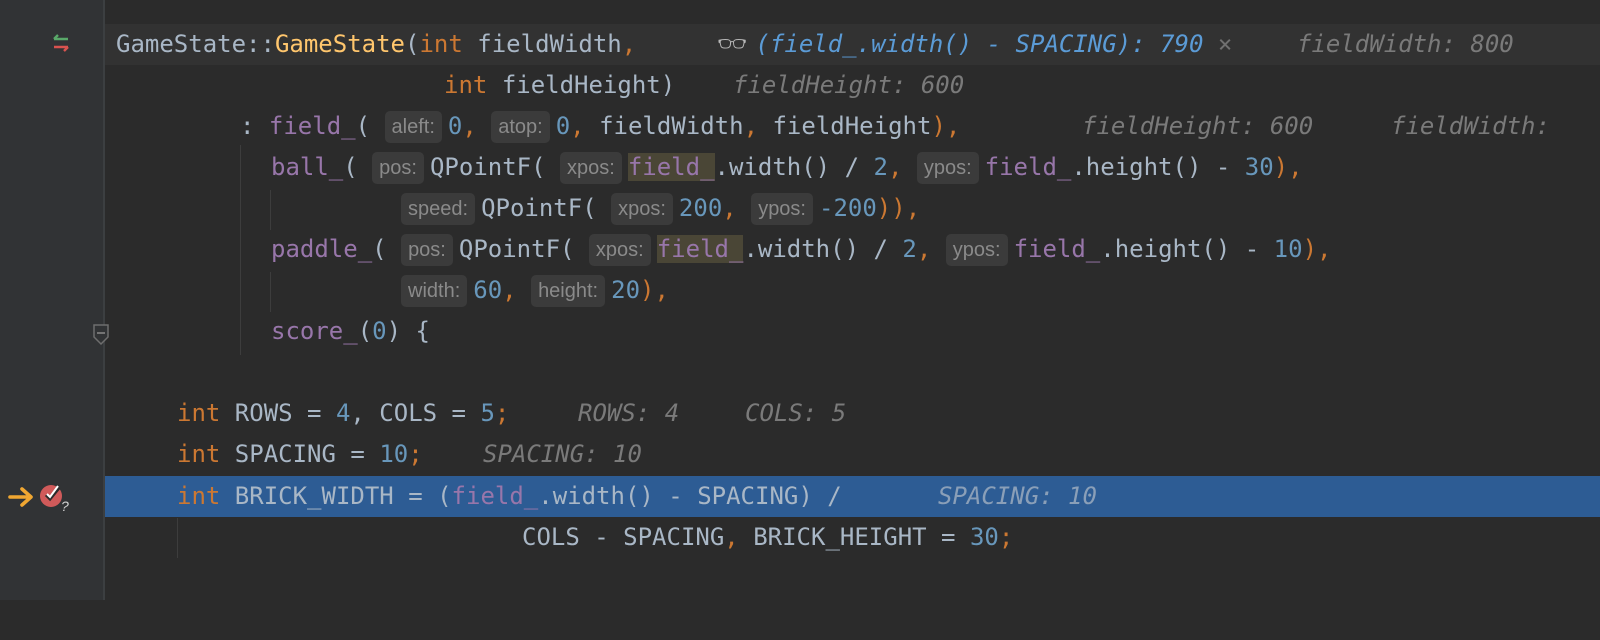 The height and width of the screenshot is (640, 1600). I want to click on expression-cols-spacing: COLS - SPACING, so click(623, 537).